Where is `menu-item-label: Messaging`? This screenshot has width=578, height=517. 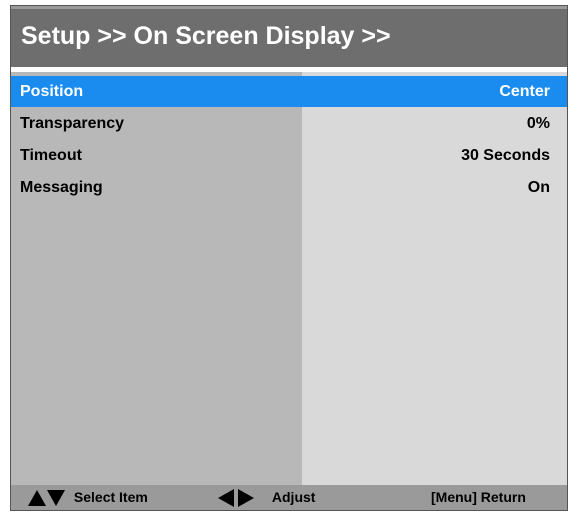 menu-item-label: Messaging is located at coordinates (61, 187).